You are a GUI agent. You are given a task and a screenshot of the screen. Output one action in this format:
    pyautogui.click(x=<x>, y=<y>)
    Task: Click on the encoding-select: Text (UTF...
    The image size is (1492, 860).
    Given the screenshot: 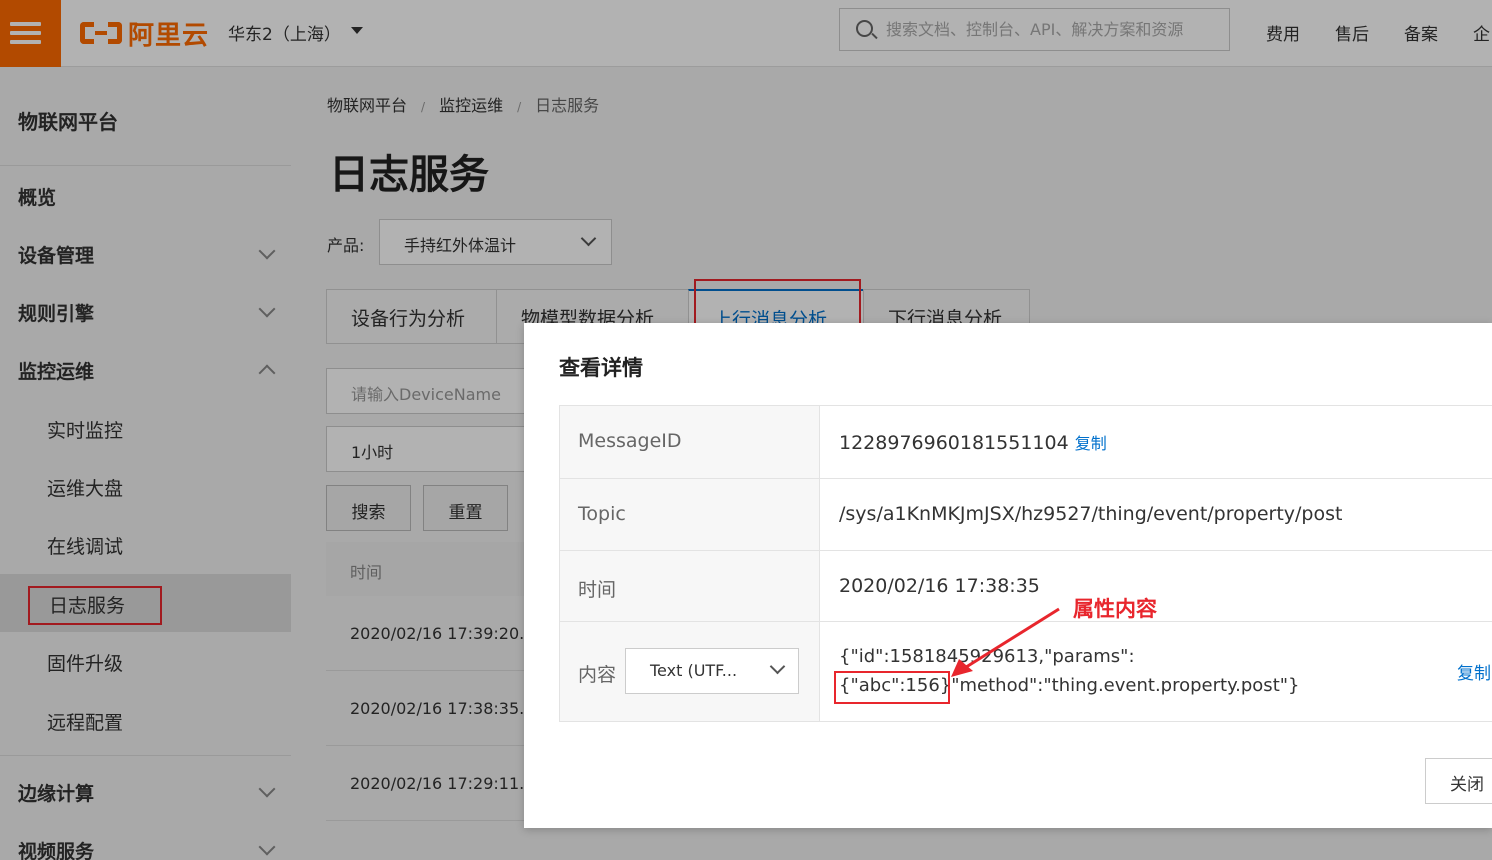 What is the action you would take?
    pyautogui.click(x=712, y=671)
    